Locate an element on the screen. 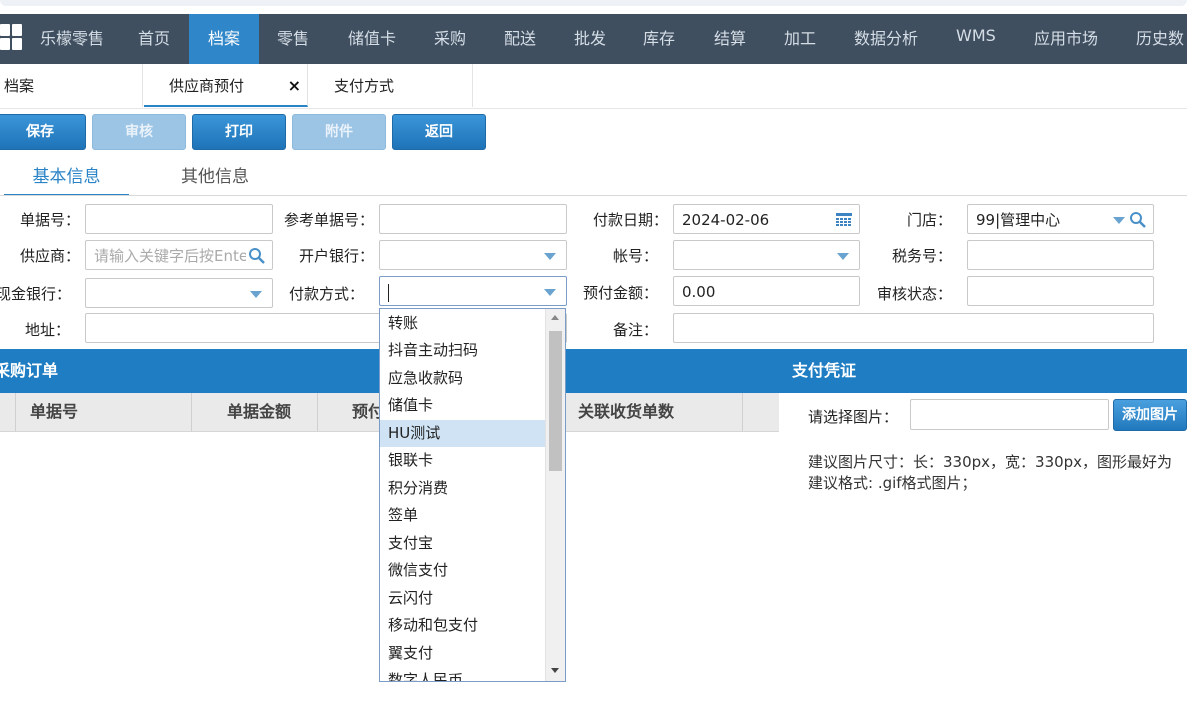  close-icon: × is located at coordinates (294, 86).